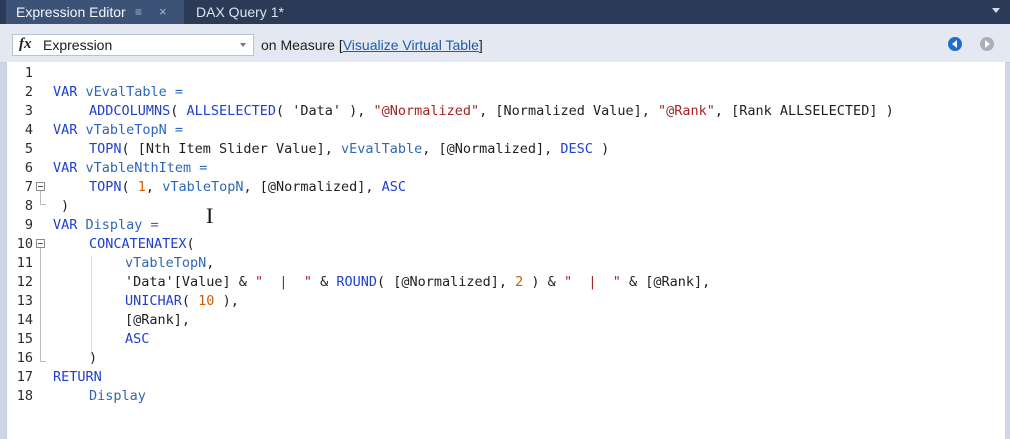 The image size is (1010, 439). I want to click on tab-label: DAX Query 1*, so click(240, 12).